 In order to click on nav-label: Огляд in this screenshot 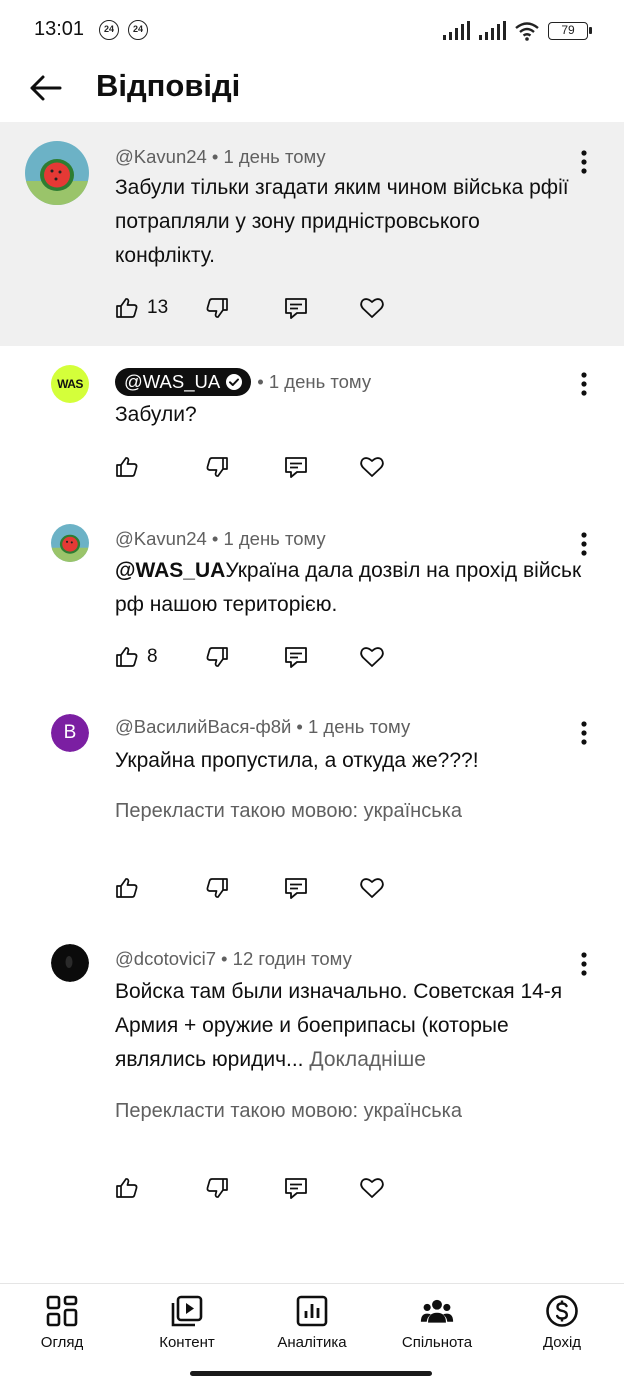, I will do `click(62, 1342)`.